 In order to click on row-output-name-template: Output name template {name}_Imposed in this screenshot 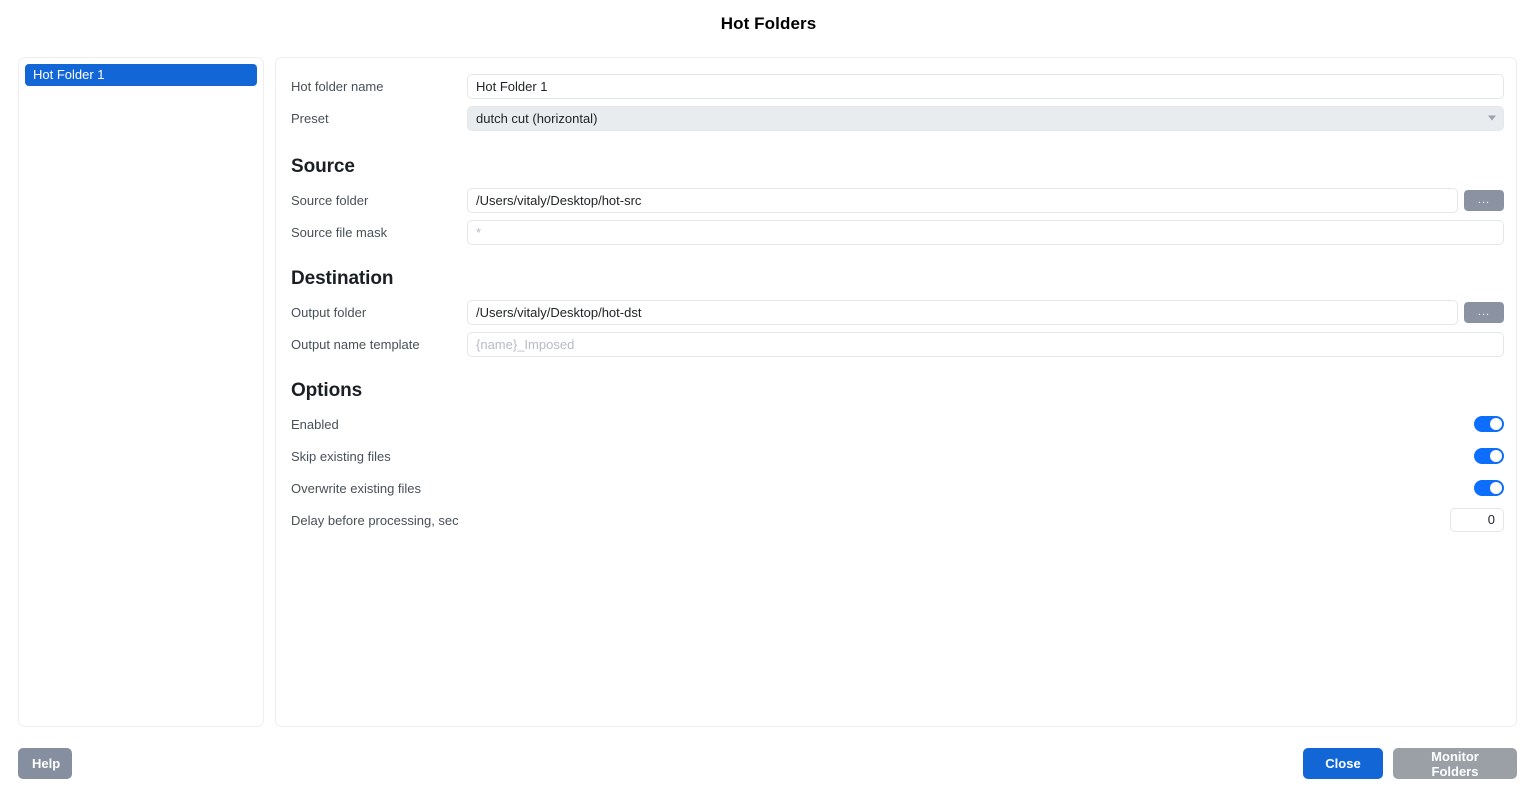, I will do `click(897, 344)`.